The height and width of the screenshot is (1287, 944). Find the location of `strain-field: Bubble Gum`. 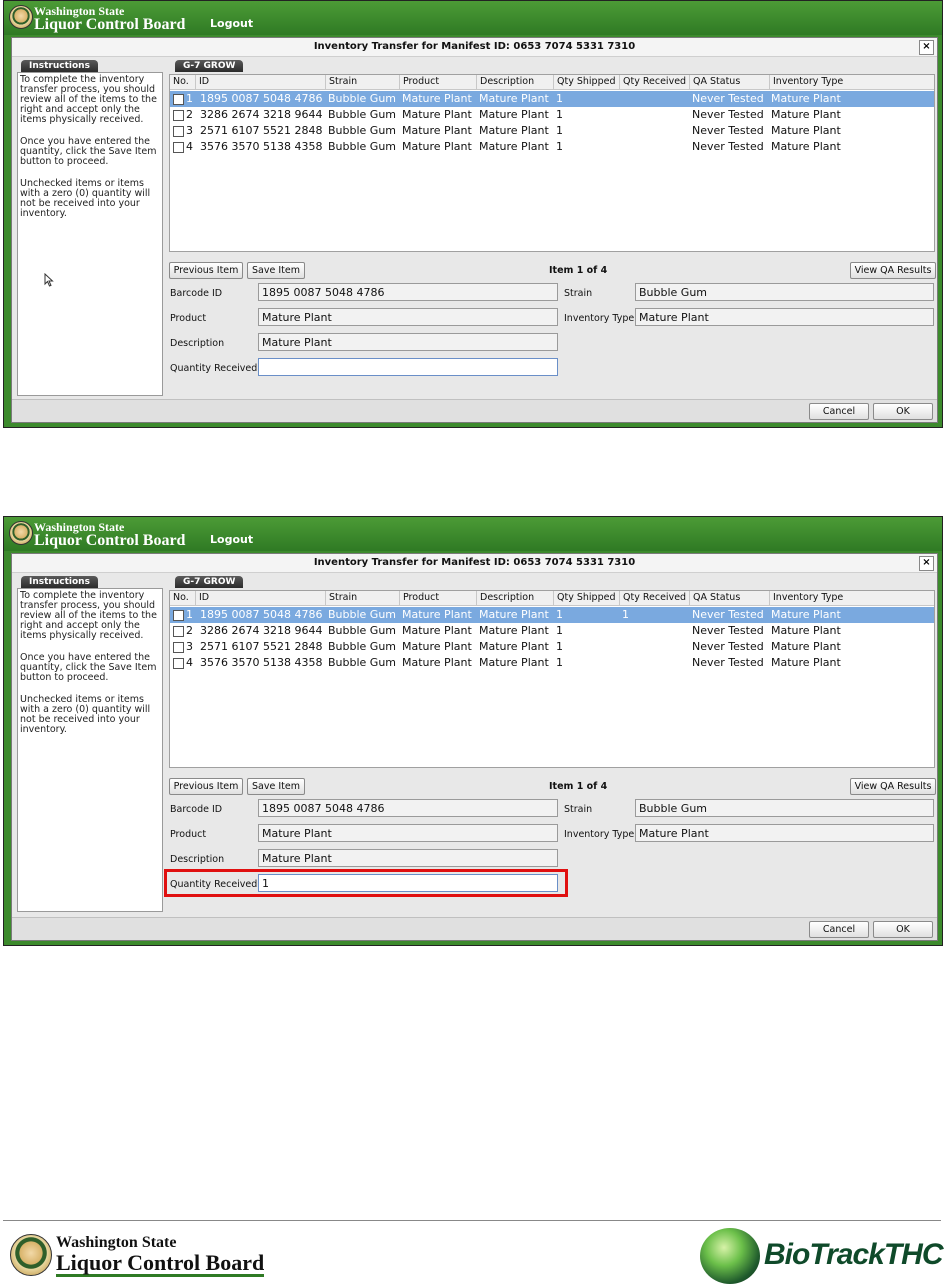

strain-field: Bubble Gum is located at coordinates (784, 808).